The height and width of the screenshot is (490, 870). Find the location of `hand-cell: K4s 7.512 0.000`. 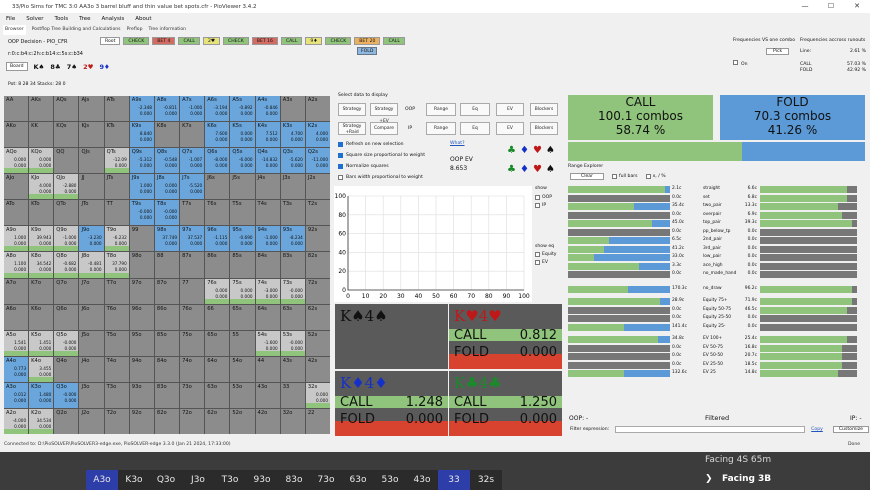

hand-cell: K4s 7.512 0.000 is located at coordinates (267, 135).